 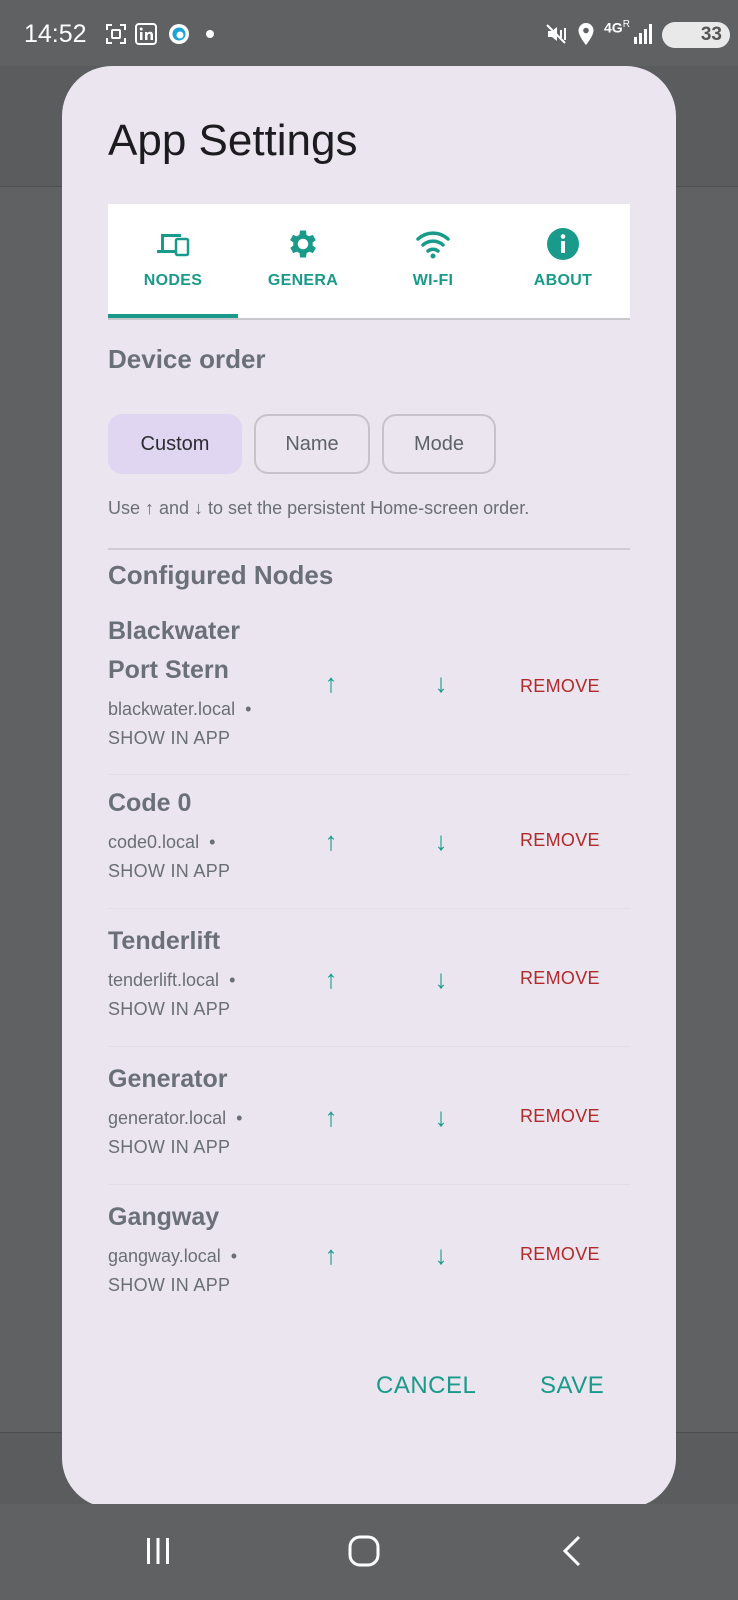 What do you see at coordinates (439, 444) in the screenshot?
I see `order-mode-chip: Mode` at bounding box center [439, 444].